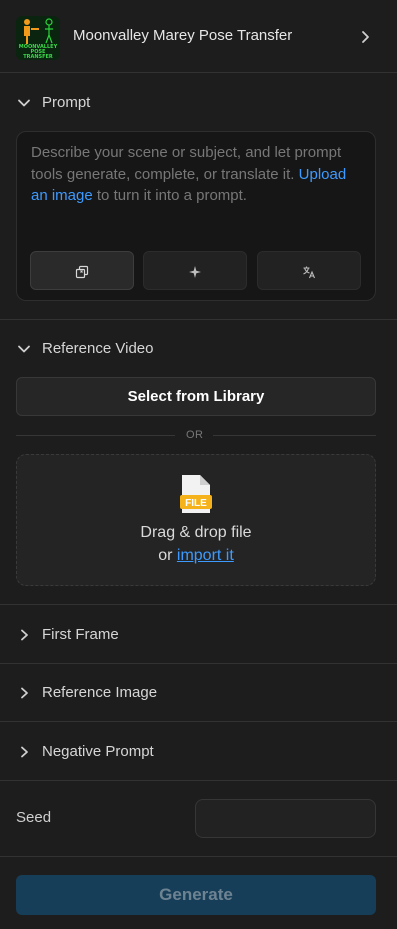  I want to click on seed-label: Seed, so click(34, 817).